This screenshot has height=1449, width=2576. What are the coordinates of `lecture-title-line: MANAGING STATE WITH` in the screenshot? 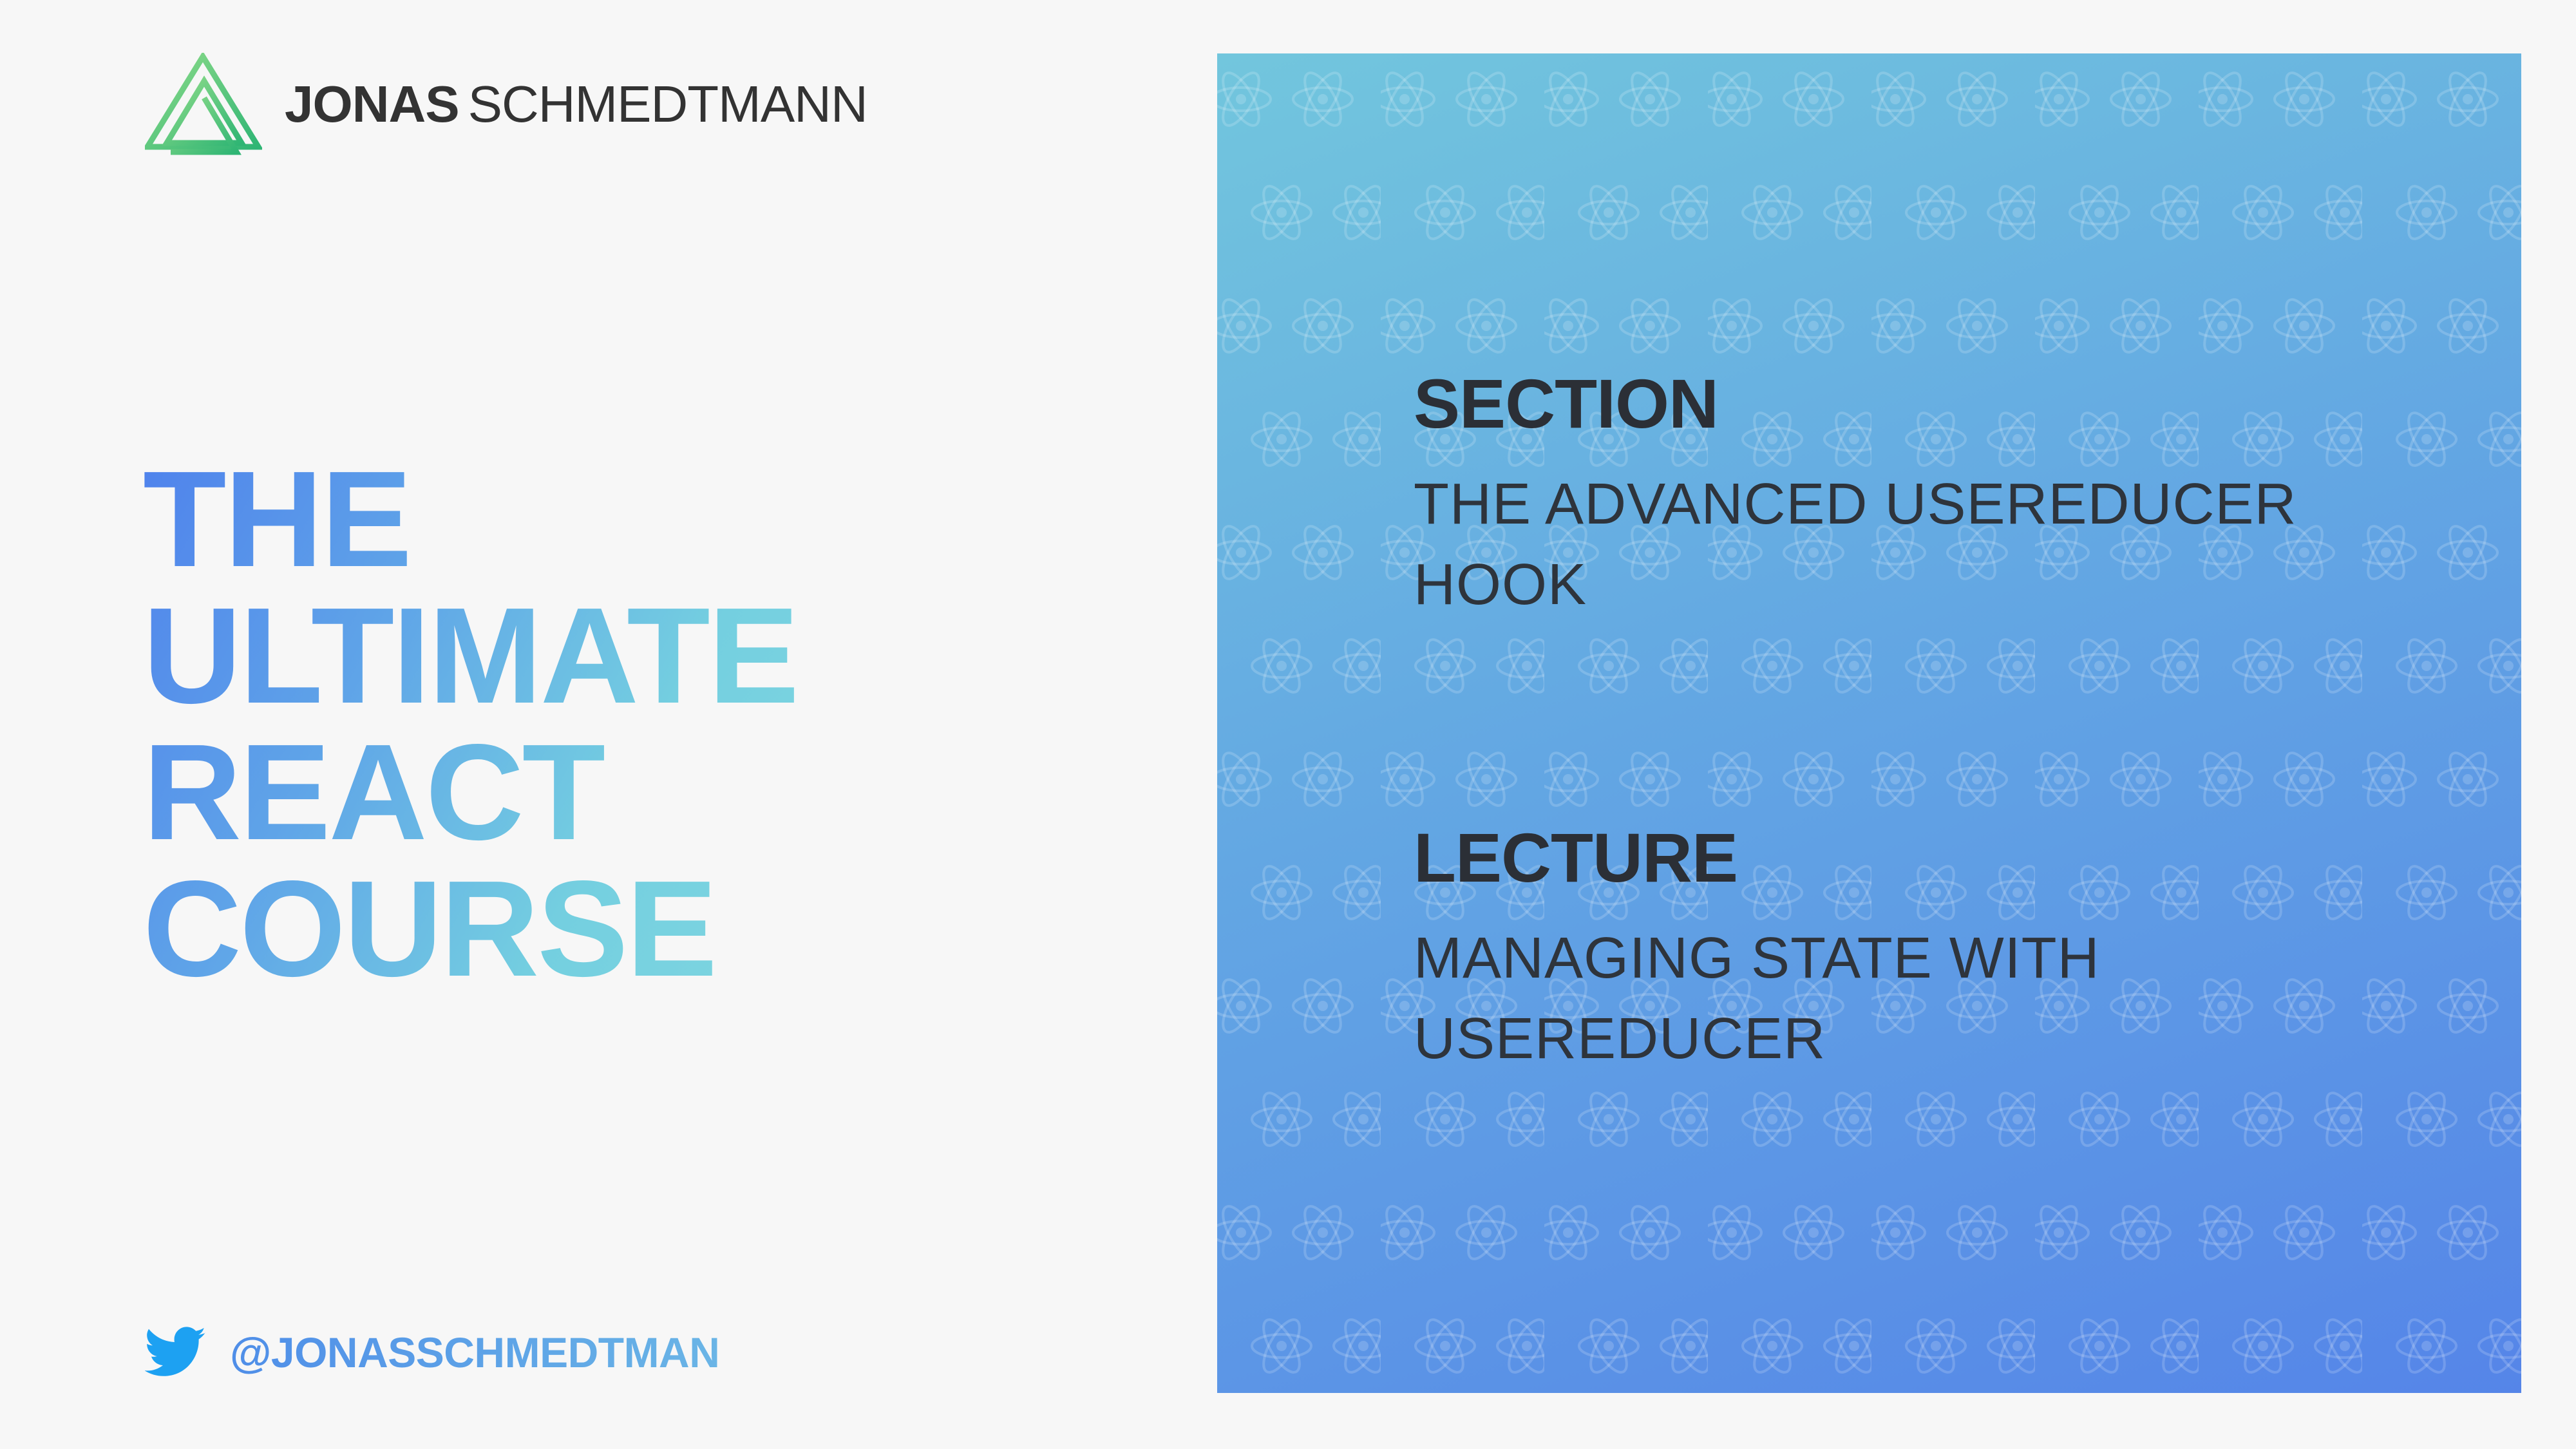 It's located at (1757, 957).